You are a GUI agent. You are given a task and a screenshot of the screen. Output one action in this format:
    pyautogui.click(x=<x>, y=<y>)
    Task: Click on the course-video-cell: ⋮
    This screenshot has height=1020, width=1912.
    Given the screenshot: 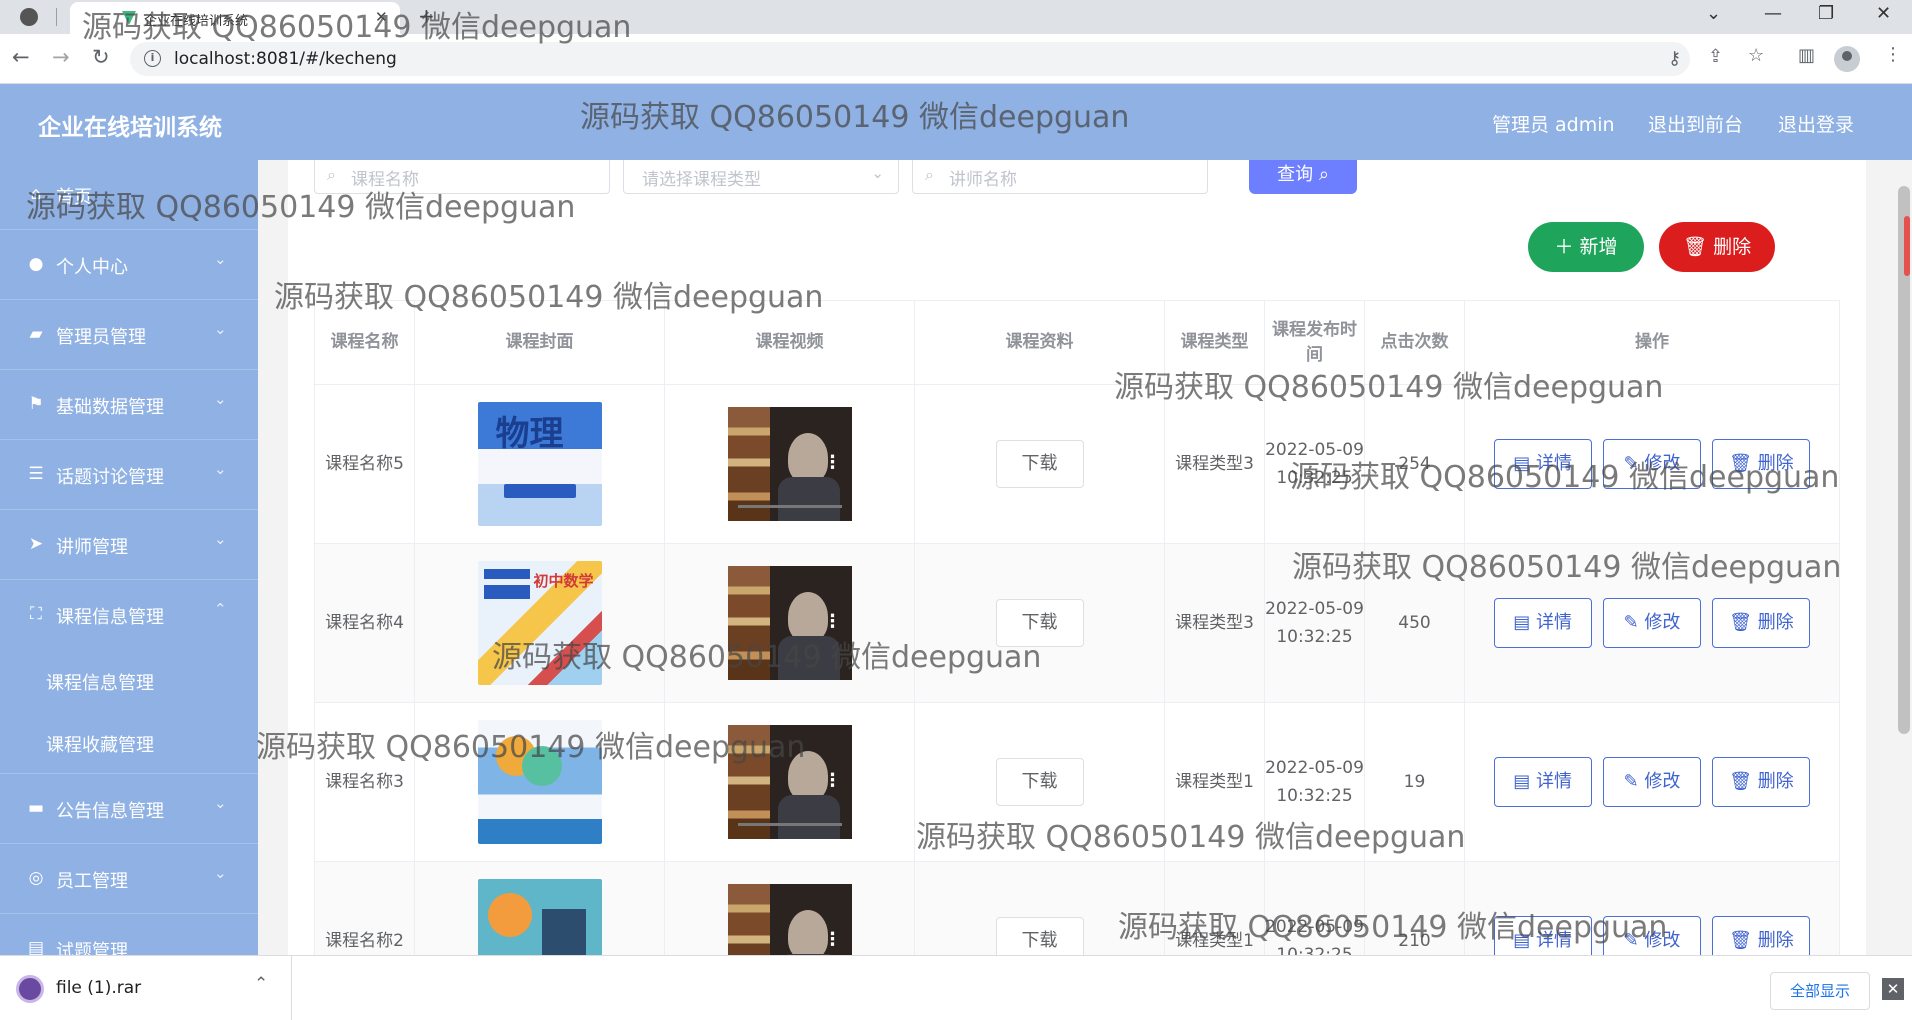 What is the action you would take?
    pyautogui.click(x=789, y=623)
    